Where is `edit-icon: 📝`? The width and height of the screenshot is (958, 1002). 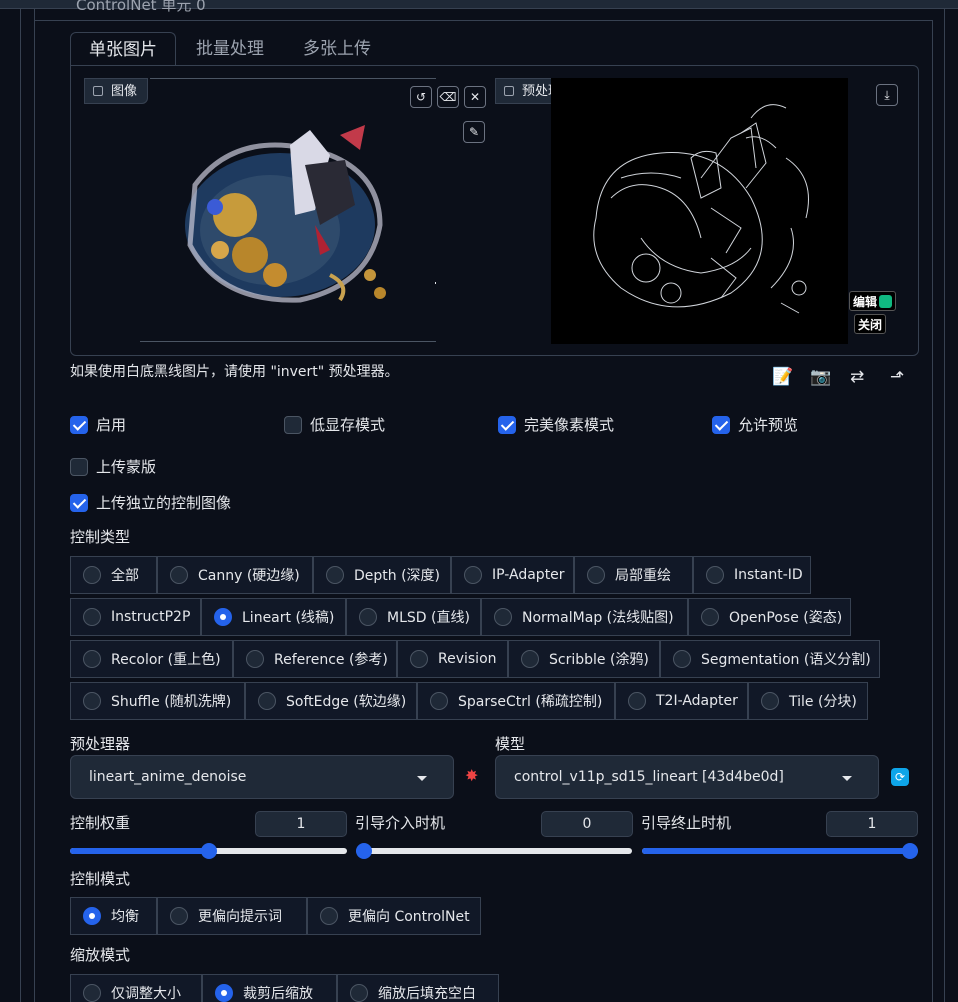
edit-icon: 📝 is located at coordinates (782, 377).